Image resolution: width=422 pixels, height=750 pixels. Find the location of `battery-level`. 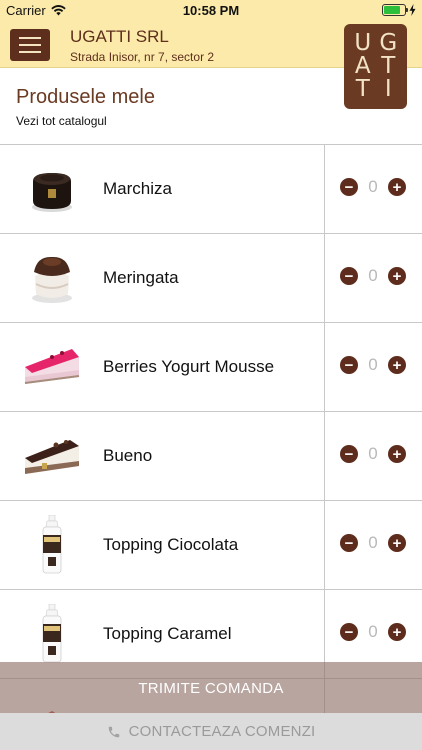

battery-level is located at coordinates (392, 10).